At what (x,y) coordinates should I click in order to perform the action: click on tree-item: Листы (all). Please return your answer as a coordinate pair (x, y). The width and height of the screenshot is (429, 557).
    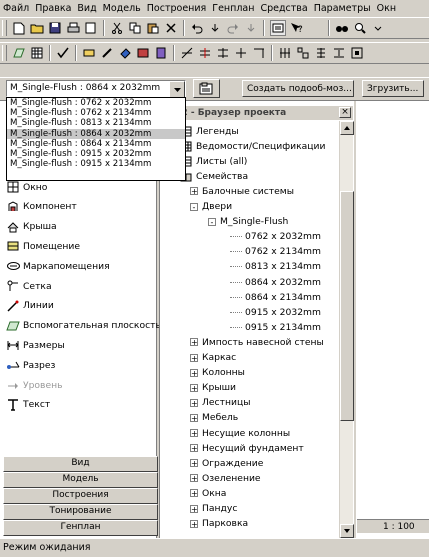
    Looking at the image, I should click on (213, 161).